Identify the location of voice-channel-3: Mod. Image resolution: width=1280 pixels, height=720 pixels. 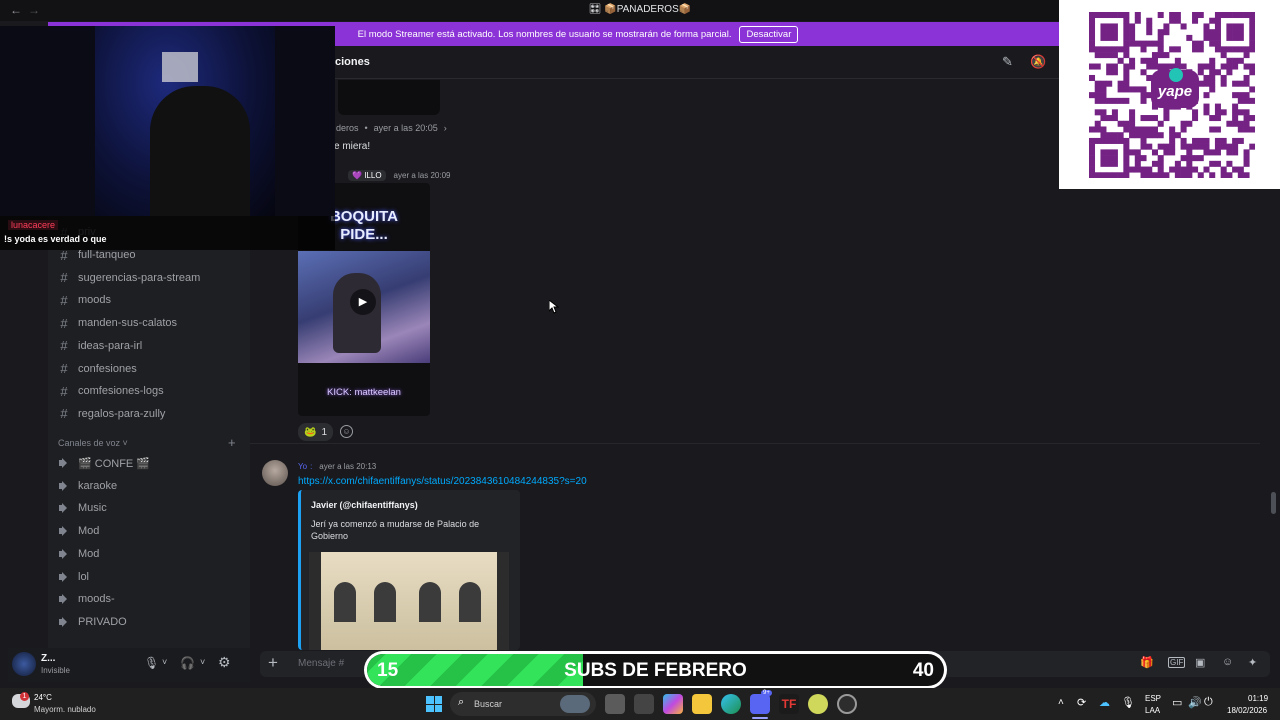
(78, 531).